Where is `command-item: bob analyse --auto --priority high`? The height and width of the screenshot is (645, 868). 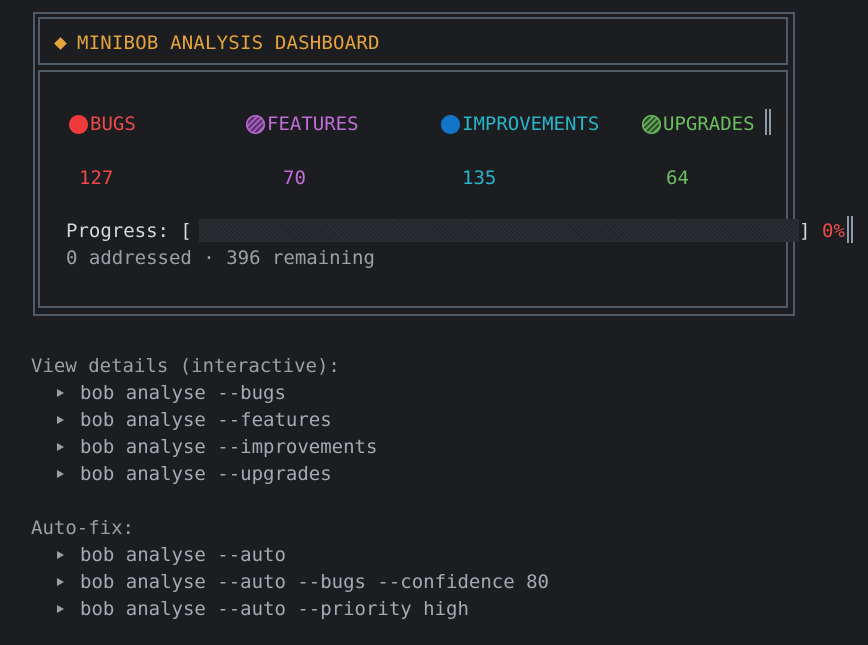
command-item: bob analyse --auto --priority high is located at coordinates (262, 609).